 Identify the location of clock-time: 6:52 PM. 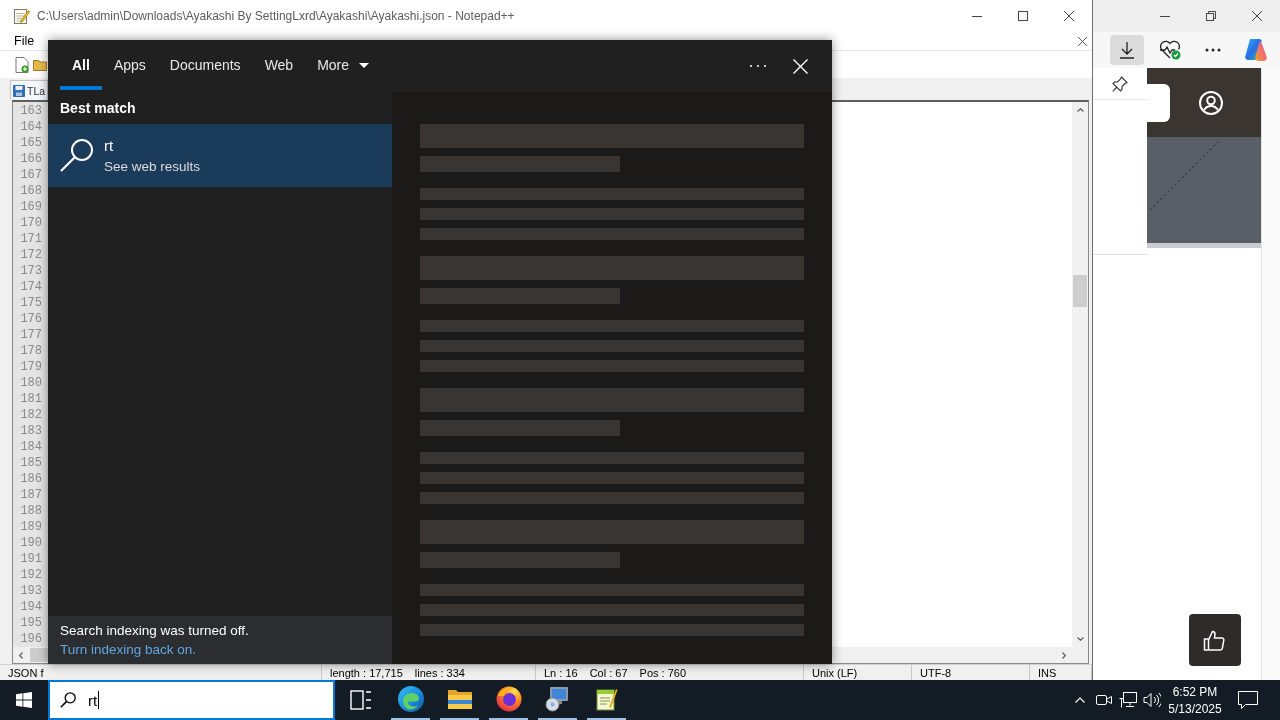
(1195, 691).